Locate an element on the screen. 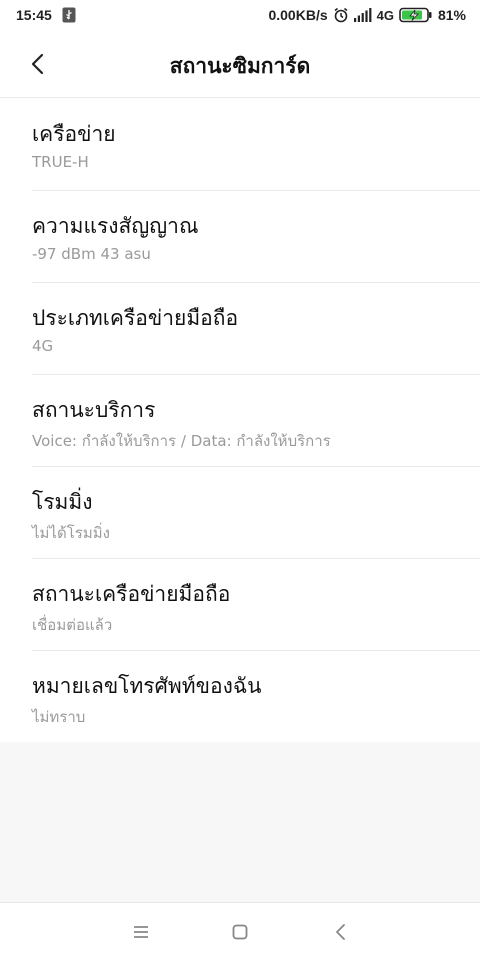 The image size is (480, 961). page-title: สถานะซิมการ์ด is located at coordinates (240, 66).